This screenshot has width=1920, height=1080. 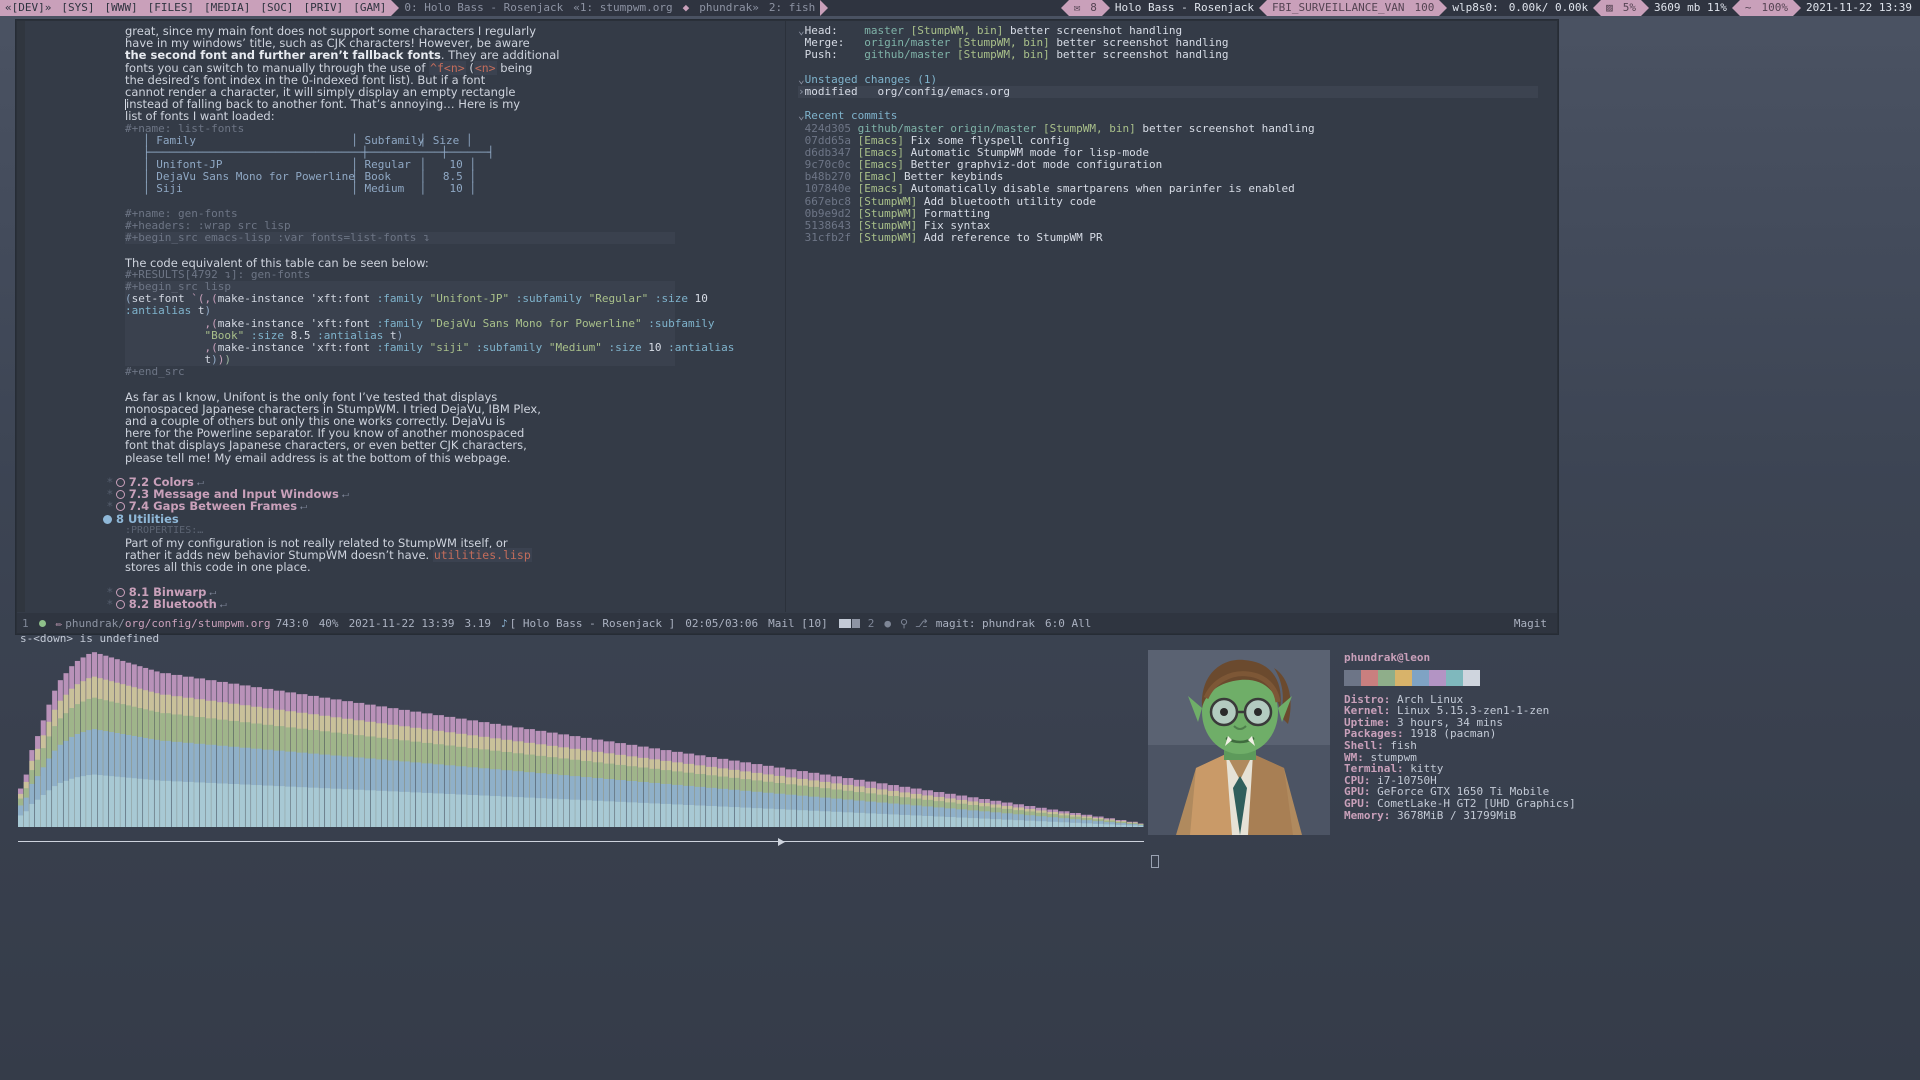 I want to click on visualizer-bars, so click(x=581, y=739).